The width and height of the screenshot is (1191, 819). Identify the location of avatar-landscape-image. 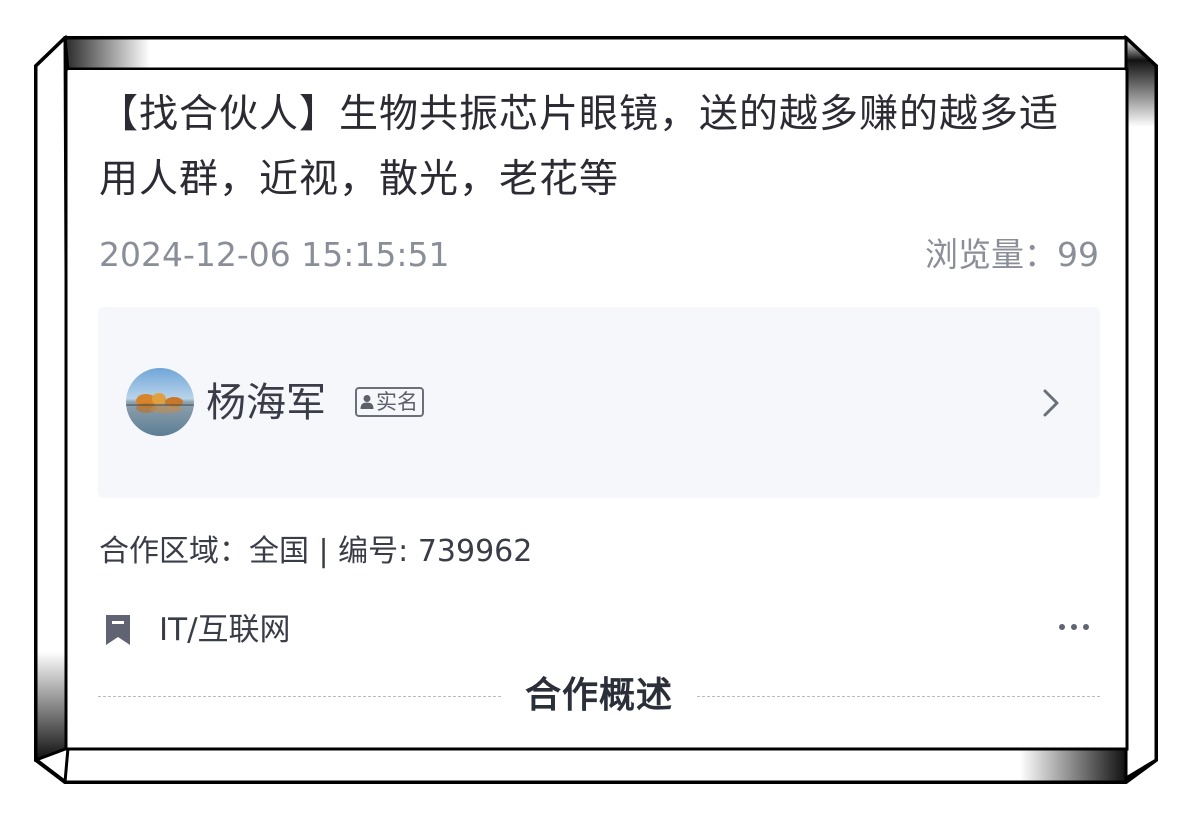
(160, 402).